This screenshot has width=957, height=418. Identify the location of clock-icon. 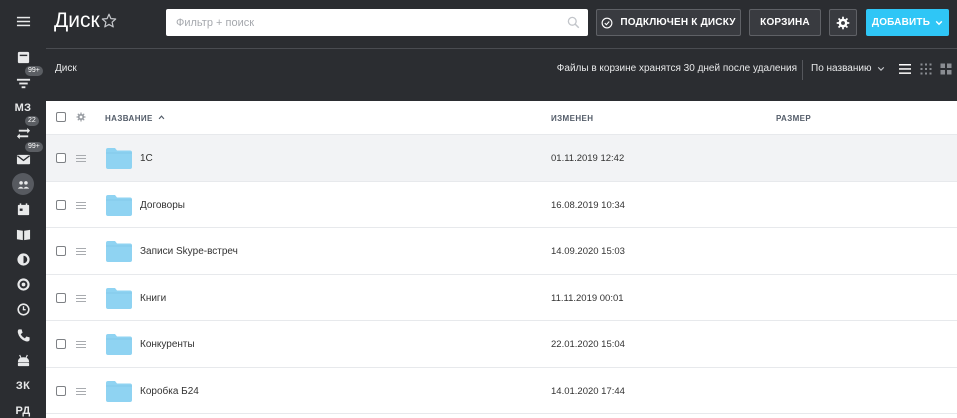
(23, 309).